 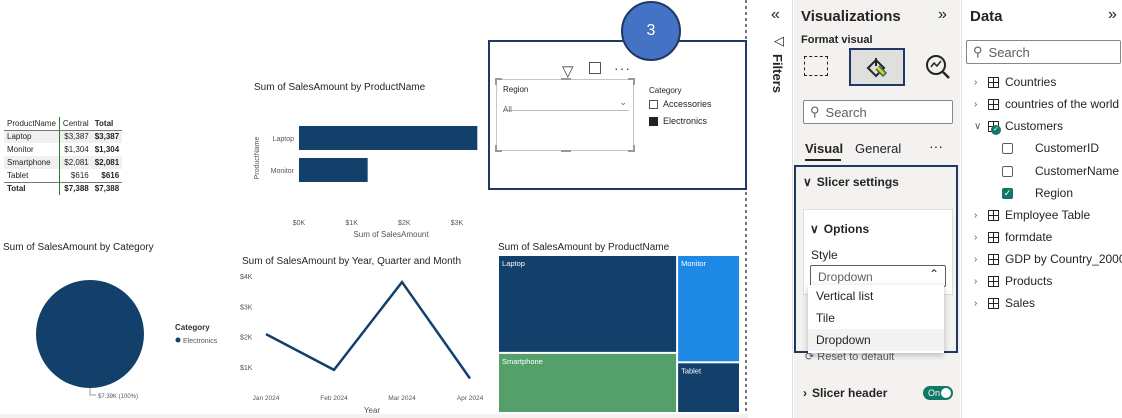 I want to click on field-customerid: CustomerID, so click(x=1050, y=148).